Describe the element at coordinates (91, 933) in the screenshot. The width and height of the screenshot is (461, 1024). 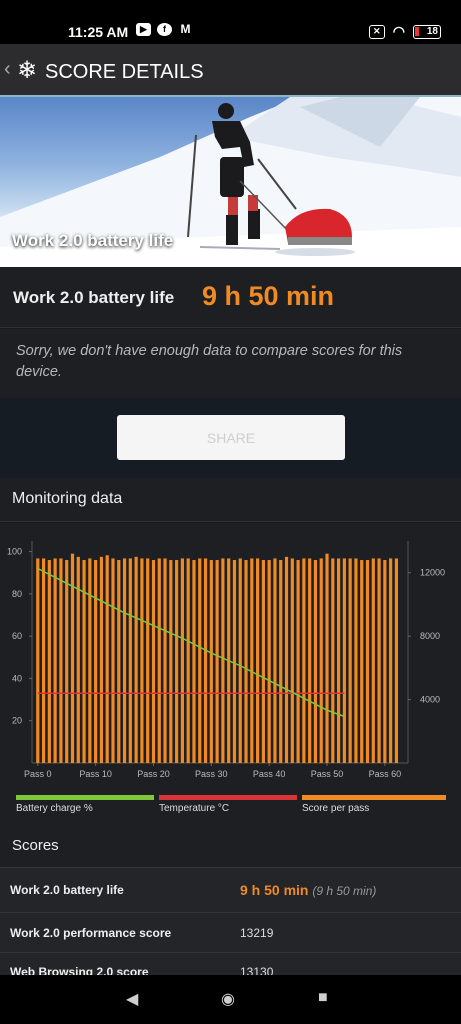
I see `score-name: Work 2.0 performance score` at that location.